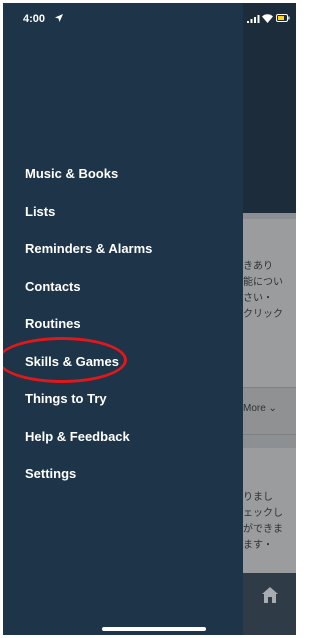 This screenshot has width=320, height=638. I want to click on cellular-signal-icon, so click(253, 19).